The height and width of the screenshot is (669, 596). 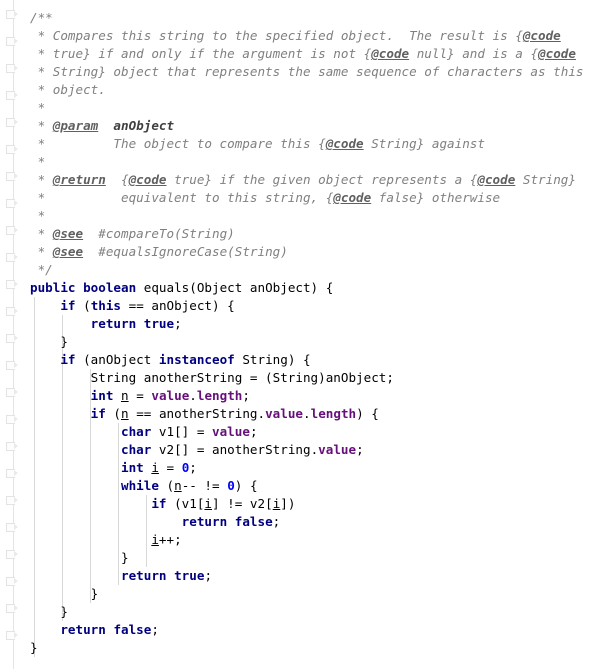 I want to click on code-line: if (this == anObject) {, so click(x=298, y=306).